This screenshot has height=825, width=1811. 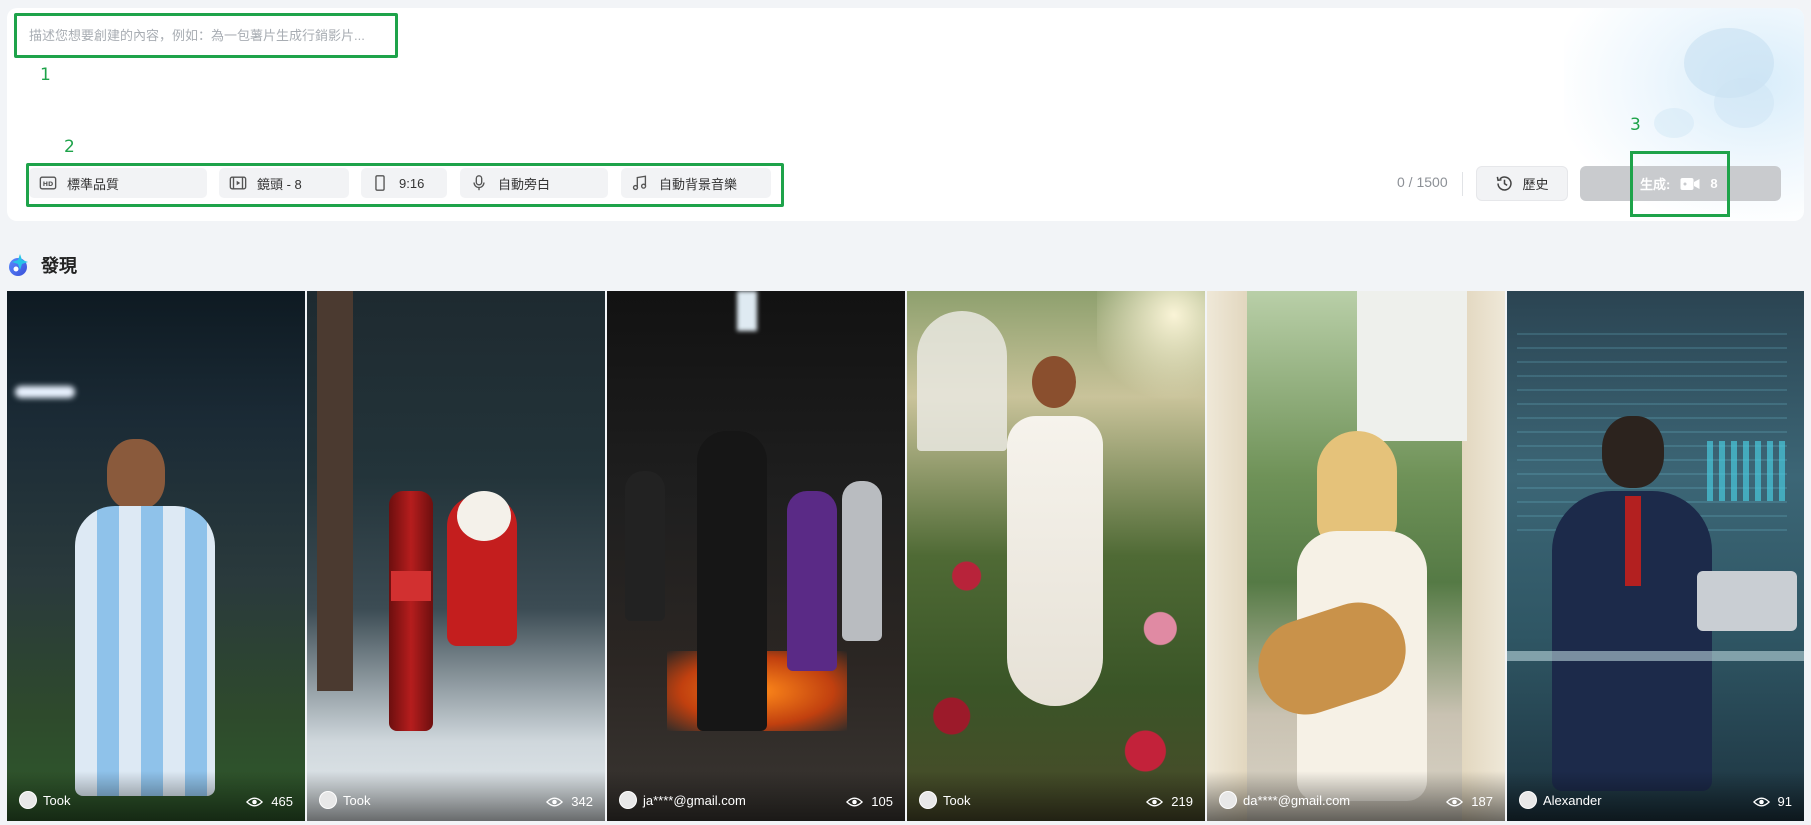 I want to click on aspect-ratio-label: 9:16, so click(x=412, y=183).